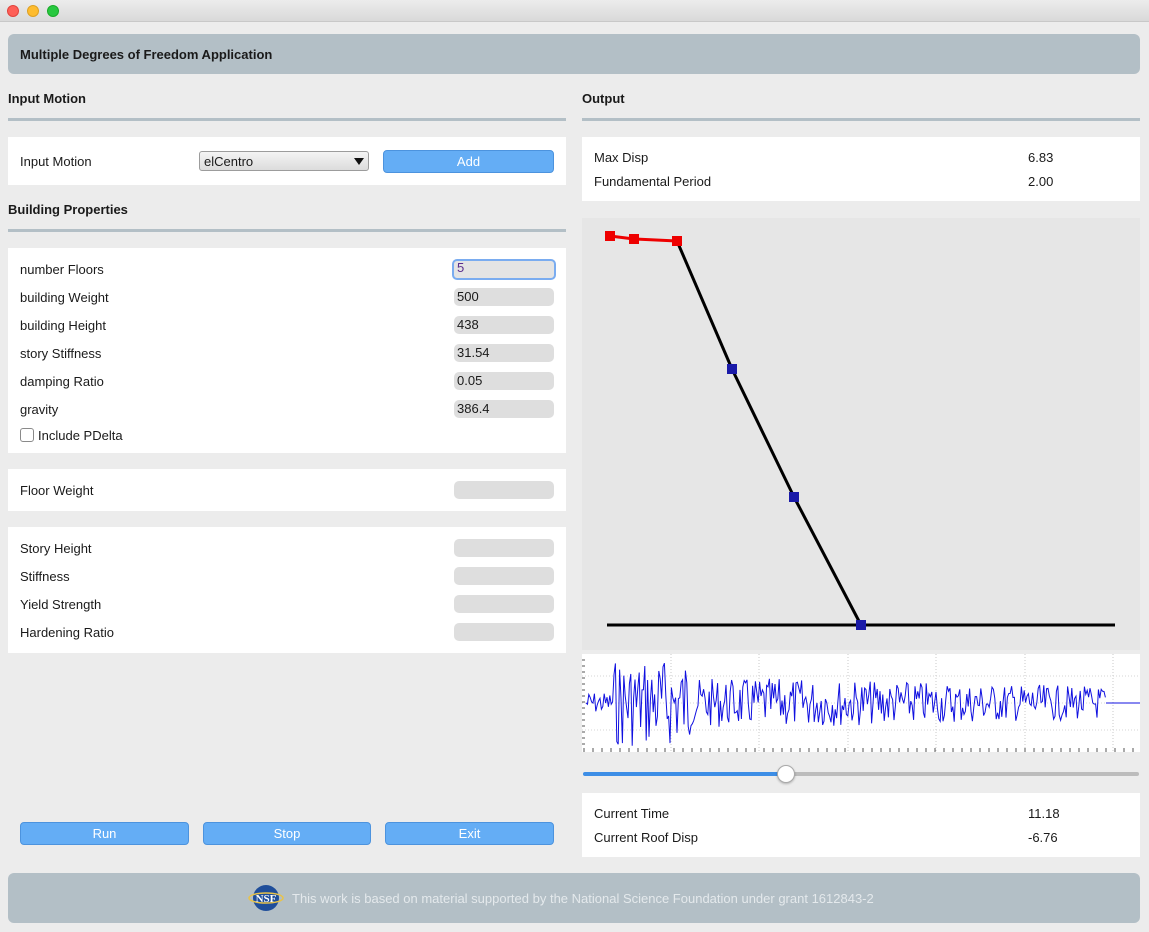  What do you see at coordinates (287, 833) in the screenshot?
I see `stop-button: Stop` at bounding box center [287, 833].